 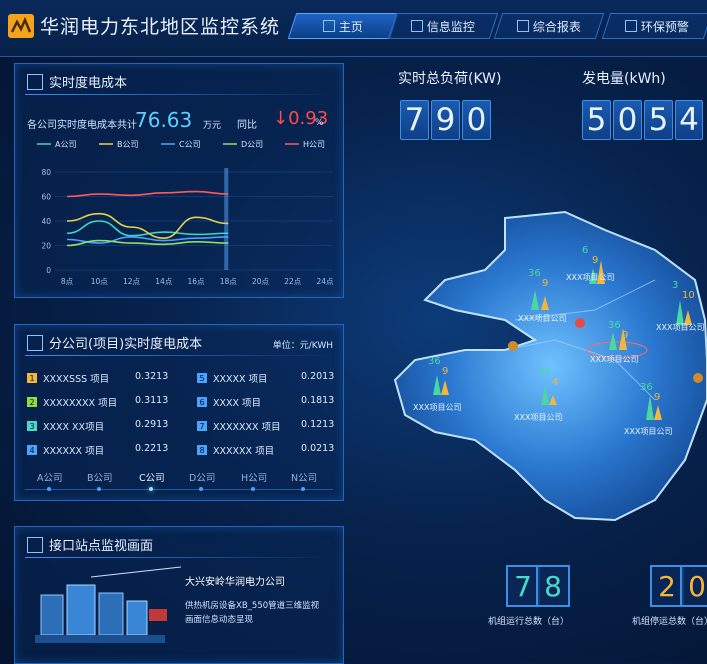 What do you see at coordinates (32, 402) in the screenshot?
I see `rank-badge: 2` at bounding box center [32, 402].